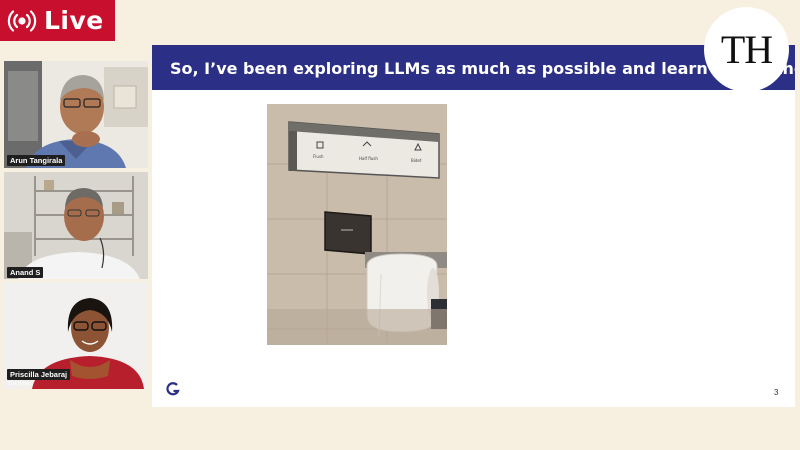 The height and width of the screenshot is (450, 800). Describe the element at coordinates (36, 160) in the screenshot. I see `participant-name: Arun Tangirala` at that location.